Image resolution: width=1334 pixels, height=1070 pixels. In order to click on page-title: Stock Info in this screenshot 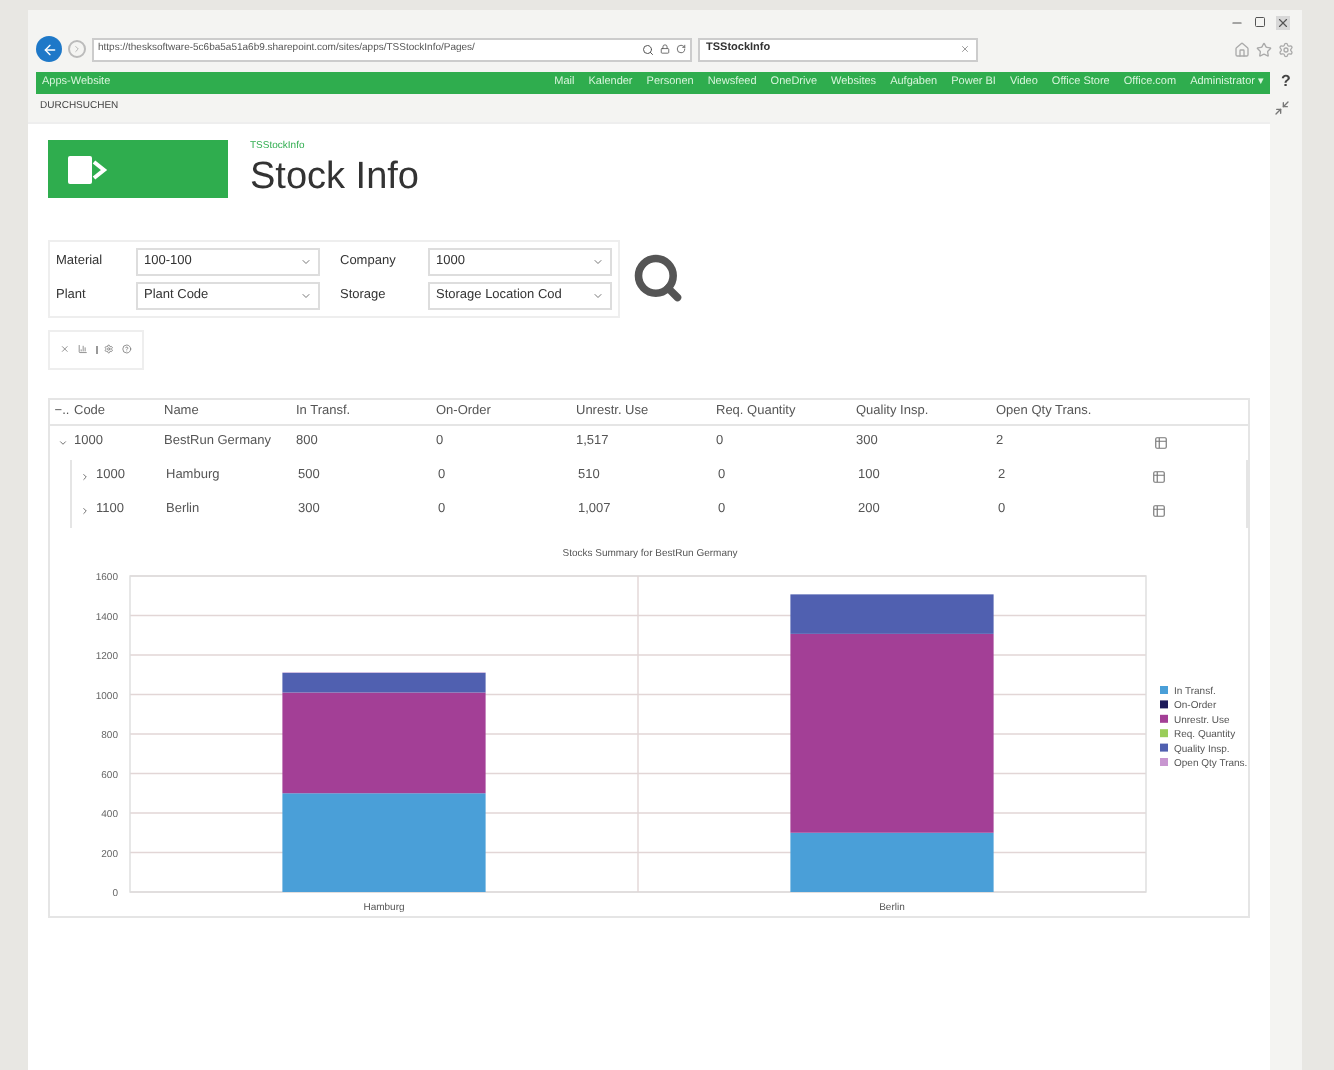, I will do `click(334, 177)`.